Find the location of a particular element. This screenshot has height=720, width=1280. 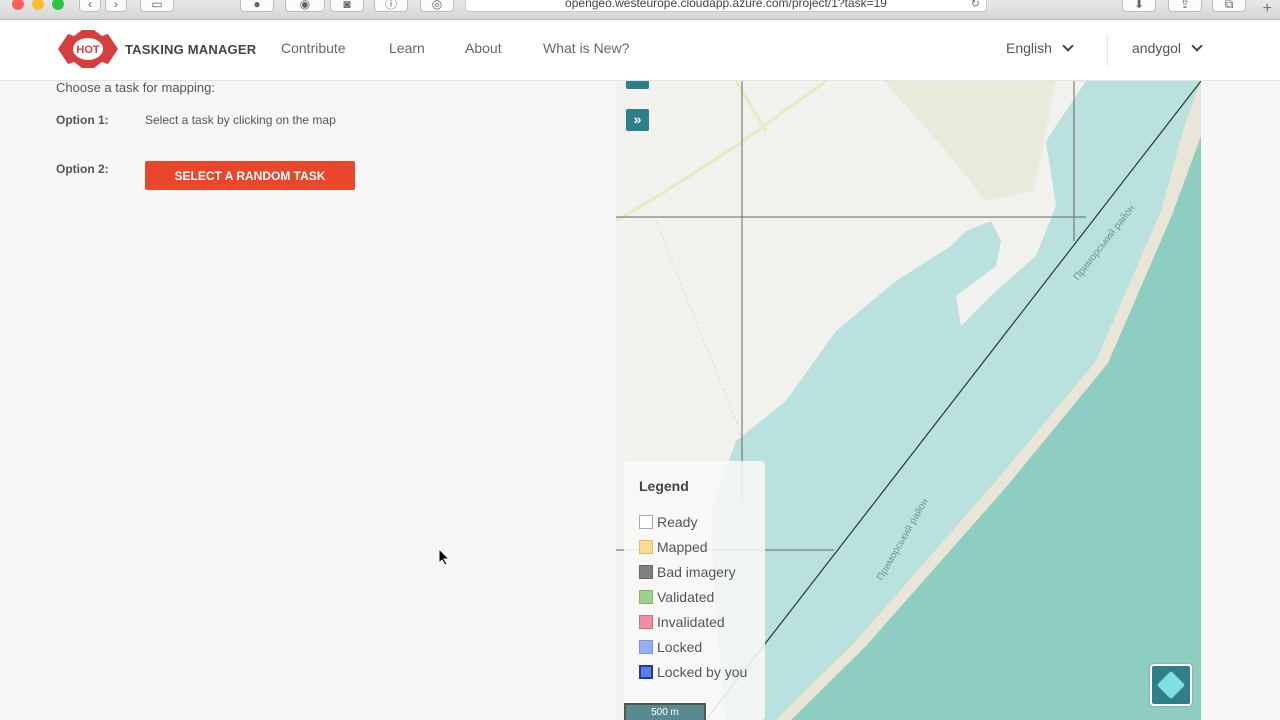

locked-by-you-swatch is located at coordinates (646, 672).